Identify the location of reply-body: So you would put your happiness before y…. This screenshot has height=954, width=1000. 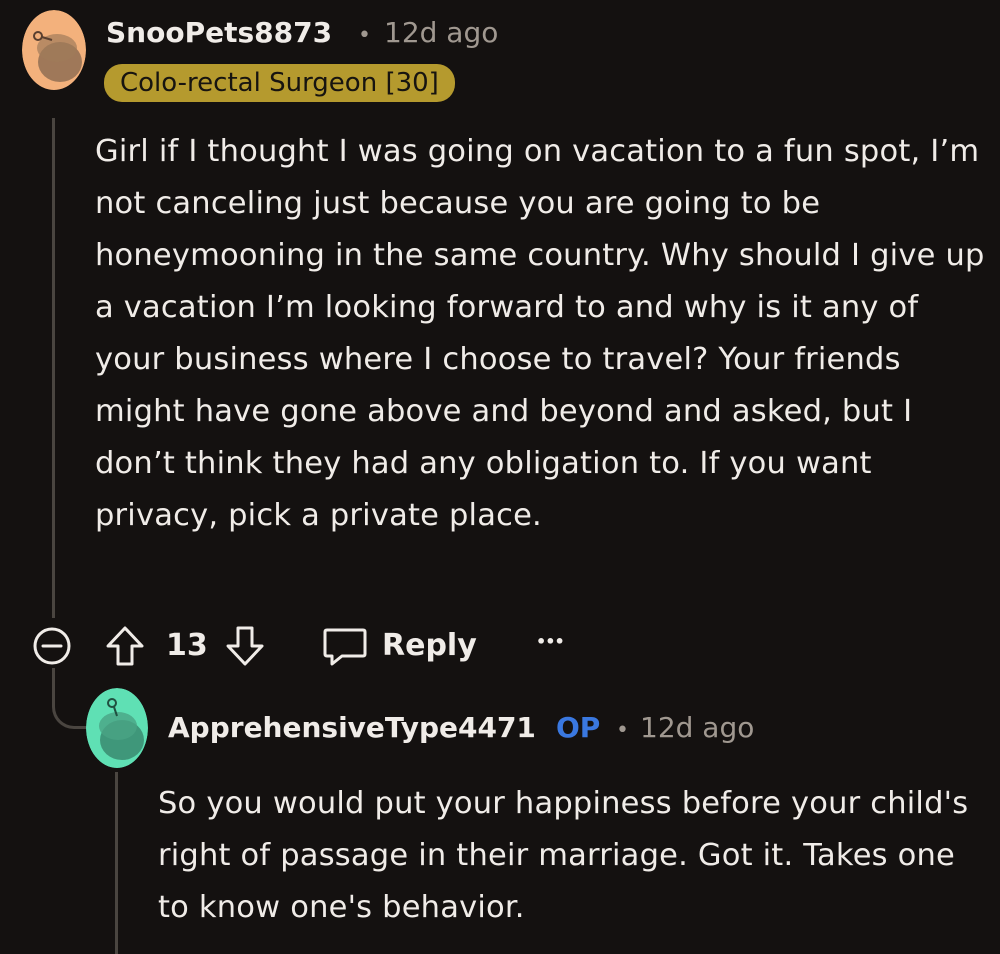
(563, 855).